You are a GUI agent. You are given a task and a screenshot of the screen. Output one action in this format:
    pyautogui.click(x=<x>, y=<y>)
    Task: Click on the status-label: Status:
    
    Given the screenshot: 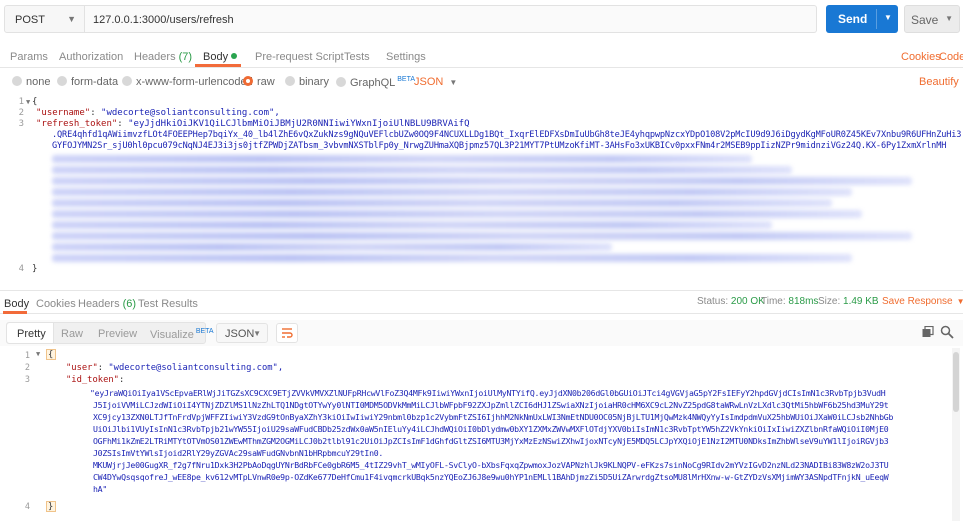 What is the action you would take?
    pyautogui.click(x=713, y=301)
    